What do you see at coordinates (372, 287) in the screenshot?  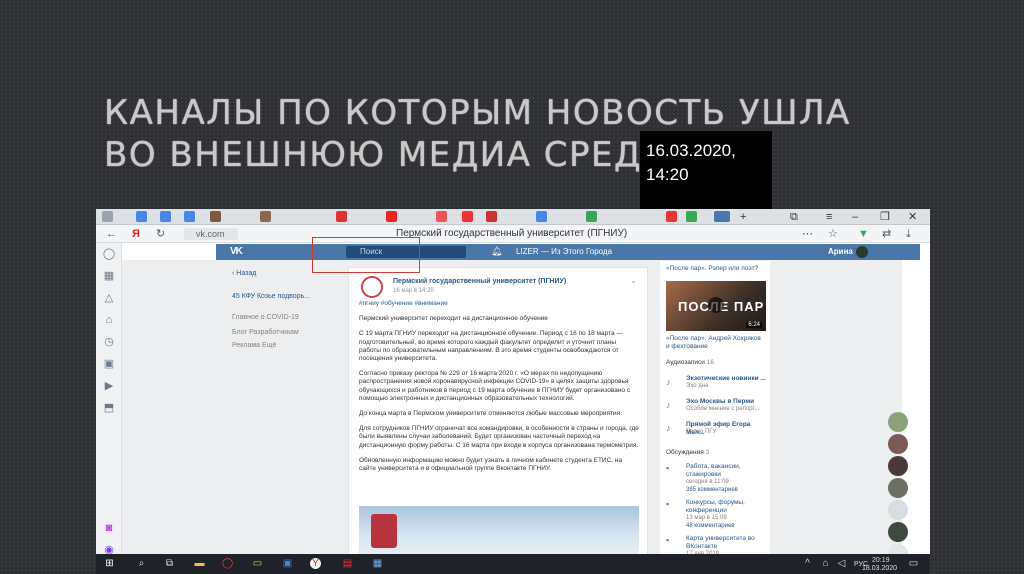 I see `post-author-avatar` at bounding box center [372, 287].